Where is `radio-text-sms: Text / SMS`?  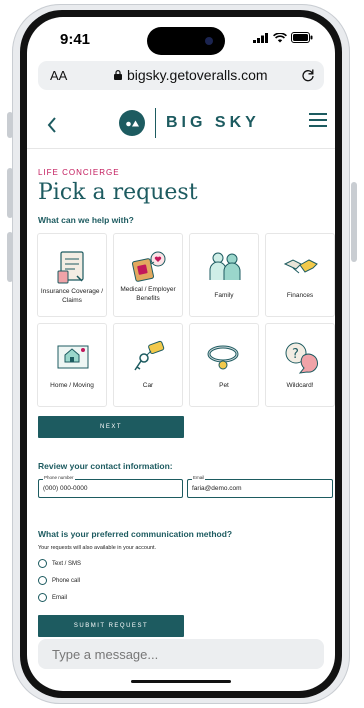 radio-text-sms: Text / SMS is located at coordinates (59, 563).